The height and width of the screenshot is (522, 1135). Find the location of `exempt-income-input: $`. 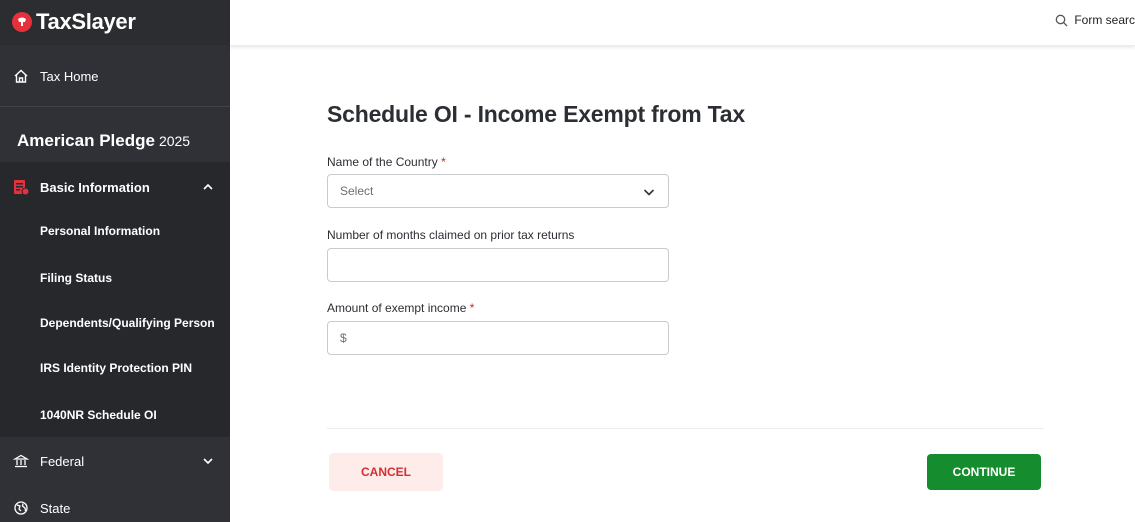

exempt-income-input: $ is located at coordinates (498, 338).